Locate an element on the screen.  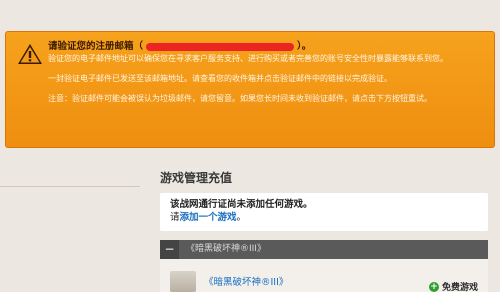
warning-icon is located at coordinates (30, 54).